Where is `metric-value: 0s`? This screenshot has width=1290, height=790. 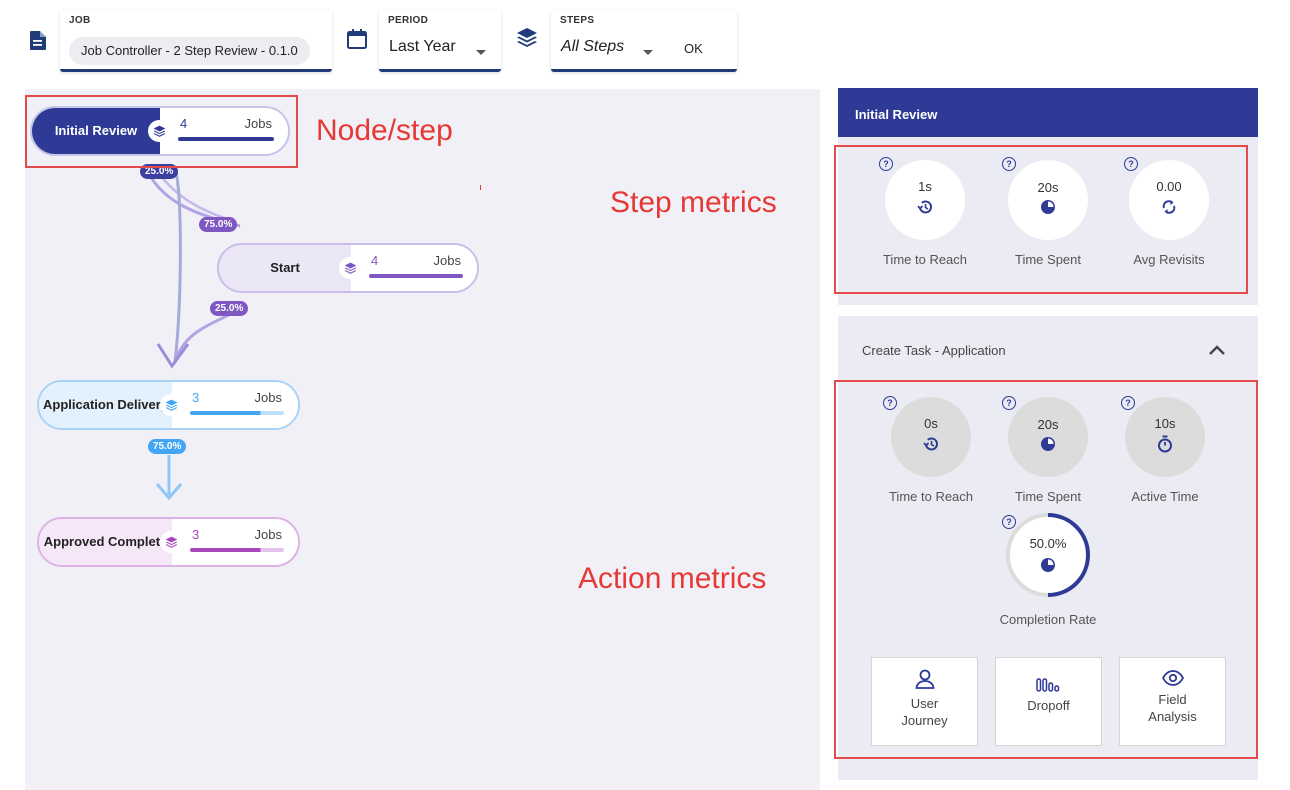 metric-value: 0s is located at coordinates (931, 423).